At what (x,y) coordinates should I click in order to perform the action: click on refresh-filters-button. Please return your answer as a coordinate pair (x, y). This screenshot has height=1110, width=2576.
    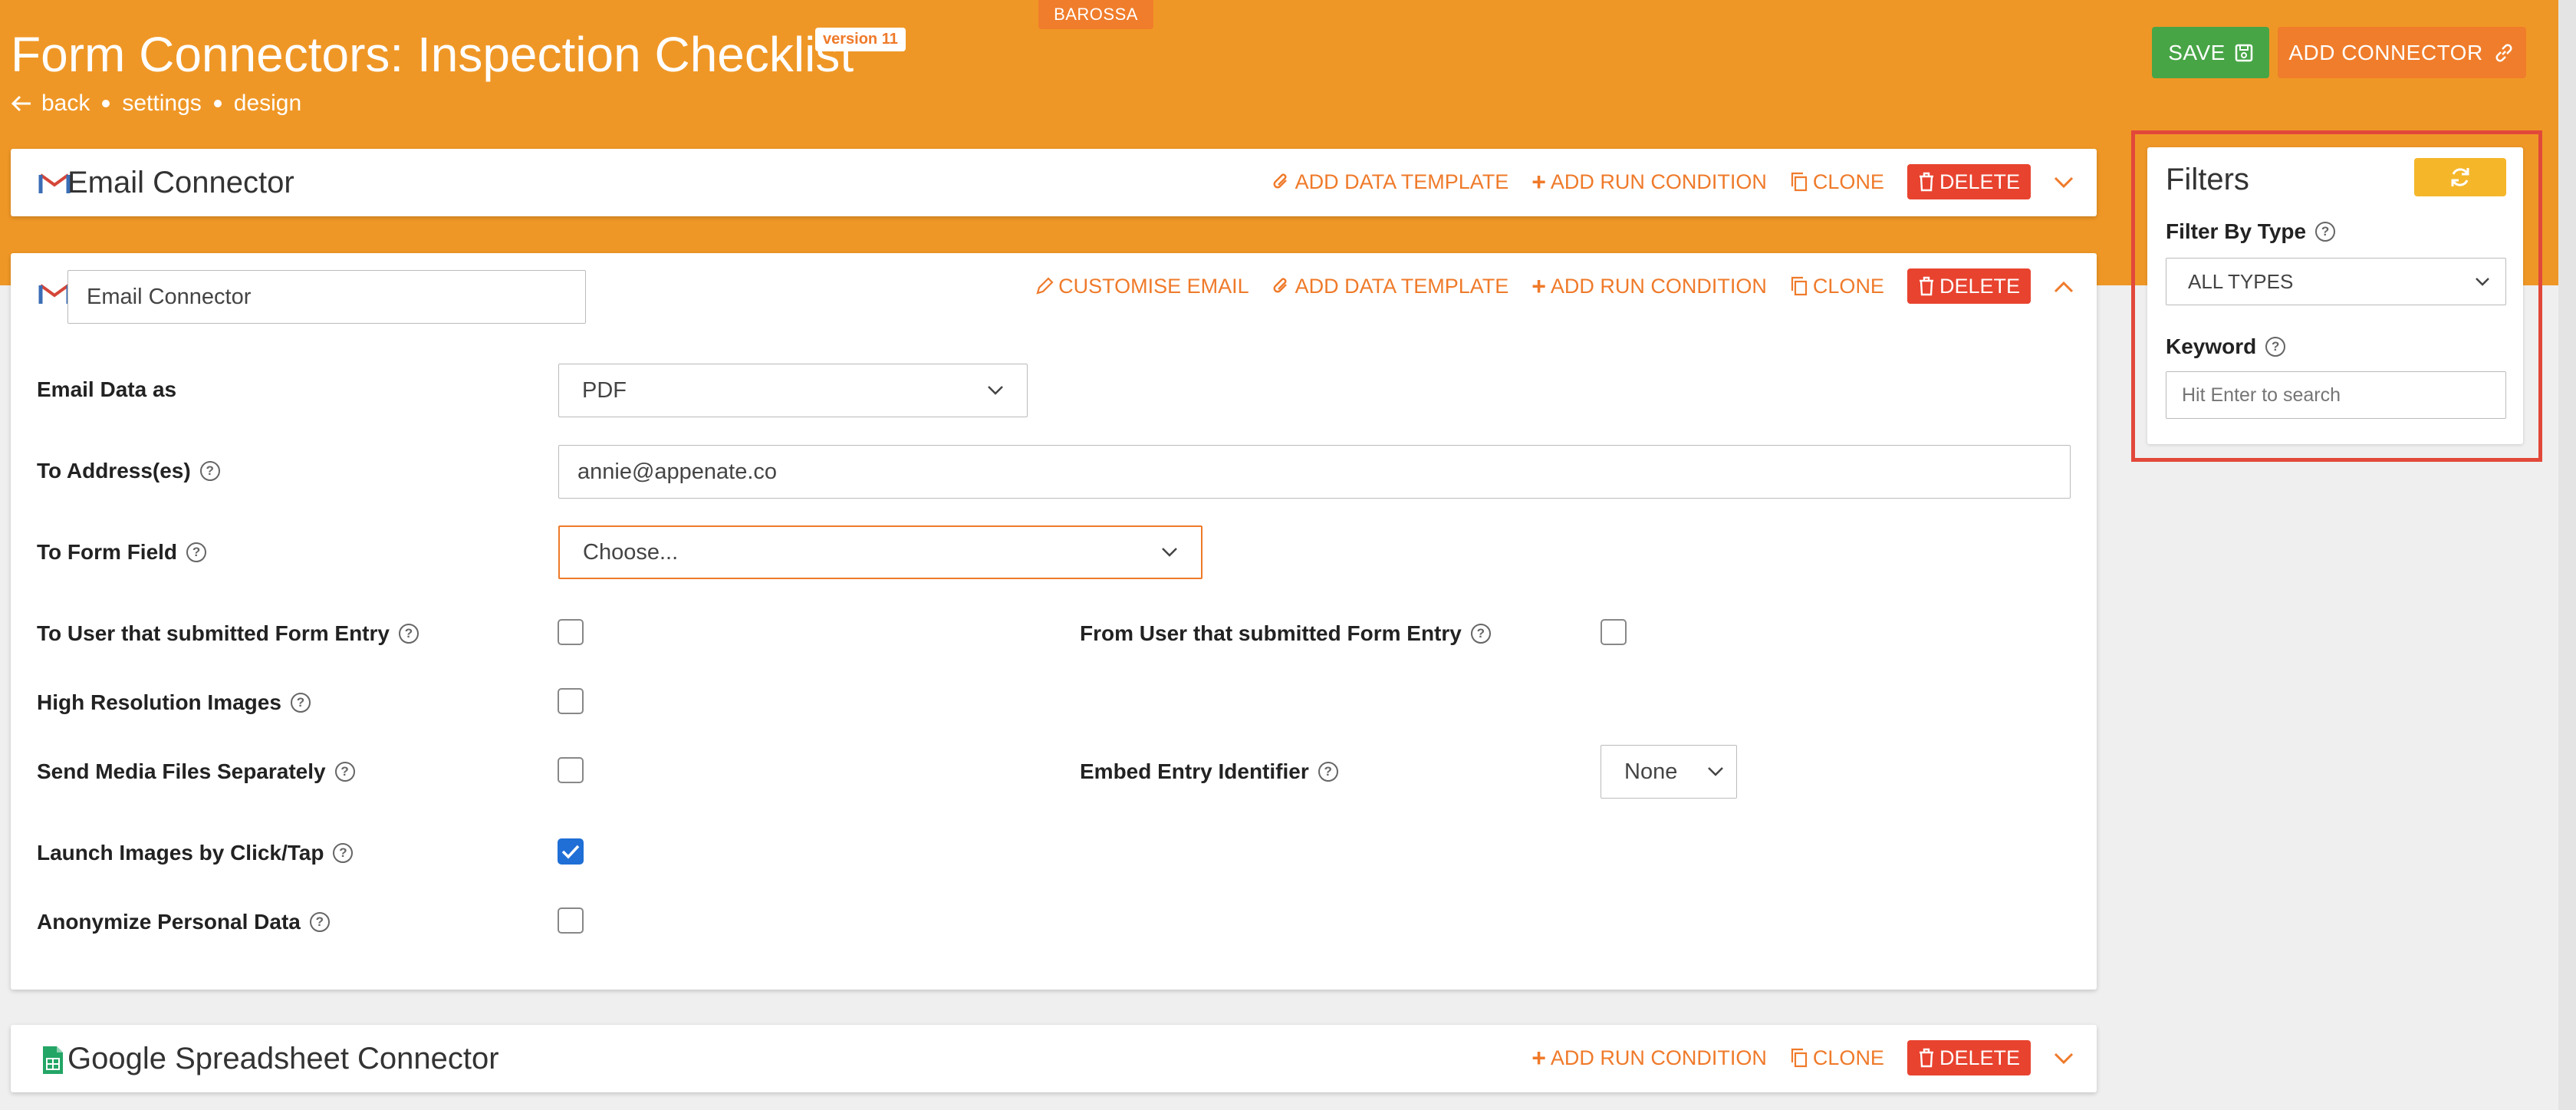
    Looking at the image, I should click on (2460, 177).